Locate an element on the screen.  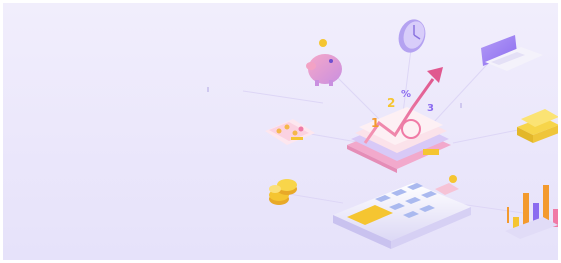
calculator-icon is located at coordinates (402, 216).